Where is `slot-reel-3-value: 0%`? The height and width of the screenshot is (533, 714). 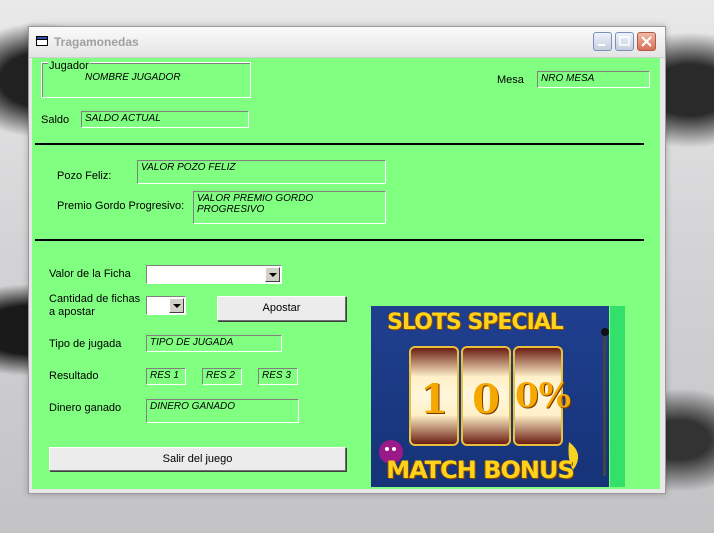 slot-reel-3-value: 0% is located at coordinates (543, 396).